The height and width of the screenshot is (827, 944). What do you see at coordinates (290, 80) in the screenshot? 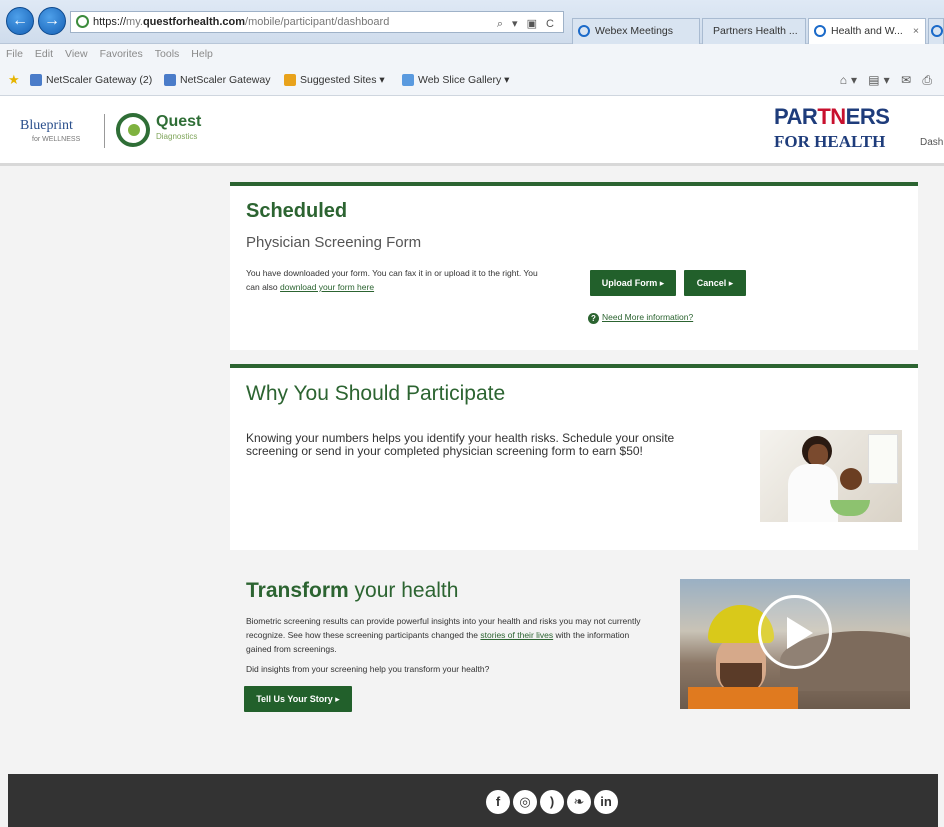
I see `suggested-sites-icon` at bounding box center [290, 80].